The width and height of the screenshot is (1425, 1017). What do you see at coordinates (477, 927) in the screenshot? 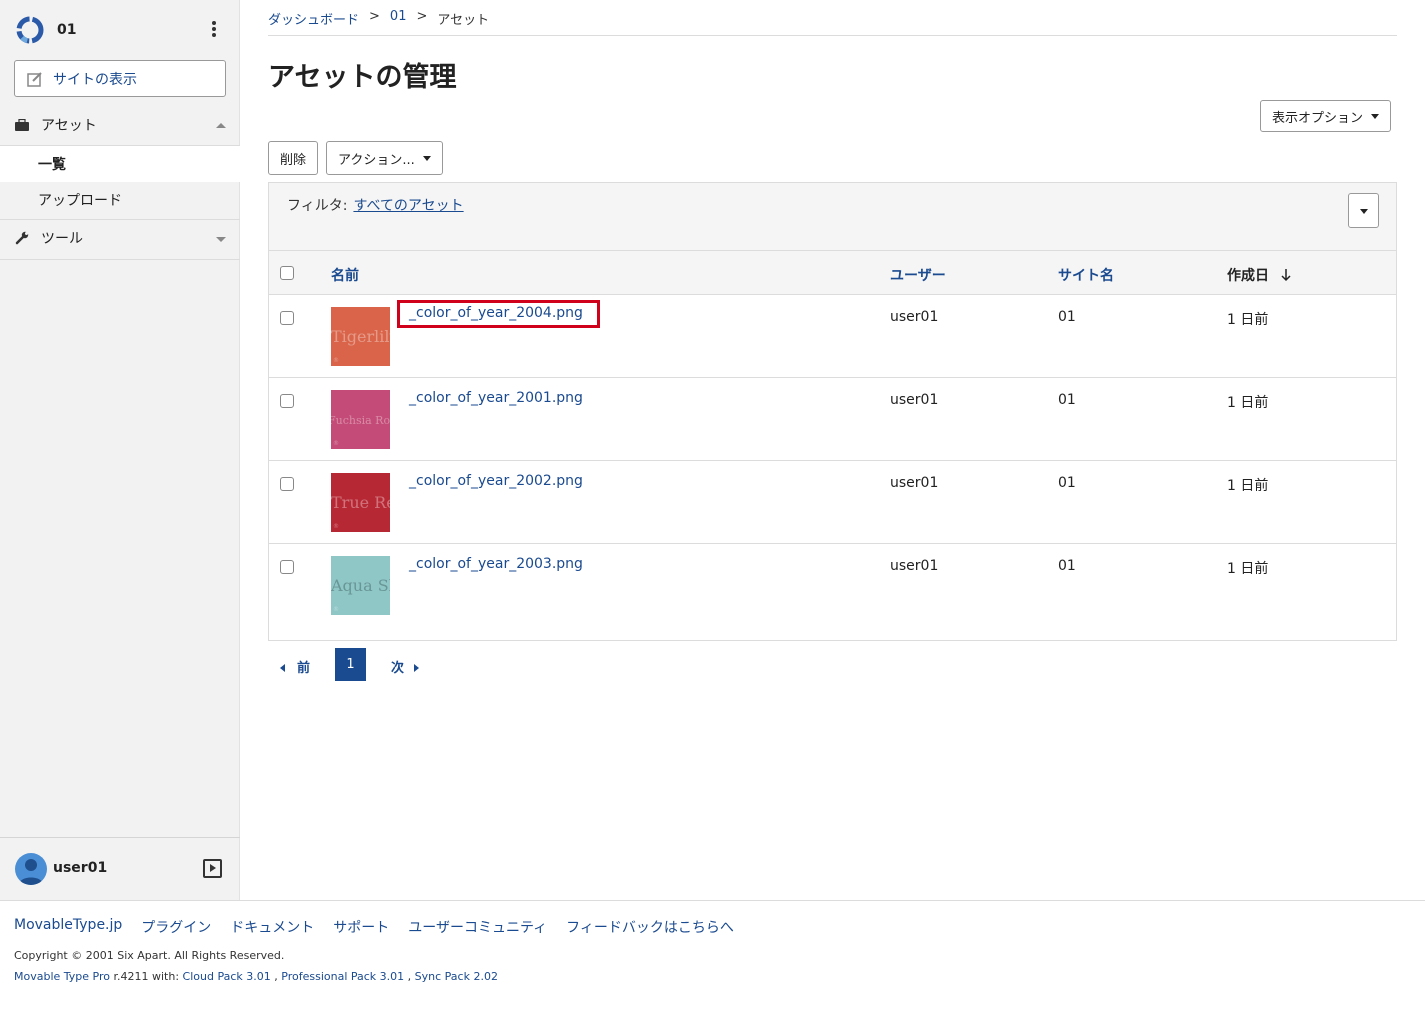
I see `footer-link-community: ユーザーコミュニティ` at bounding box center [477, 927].